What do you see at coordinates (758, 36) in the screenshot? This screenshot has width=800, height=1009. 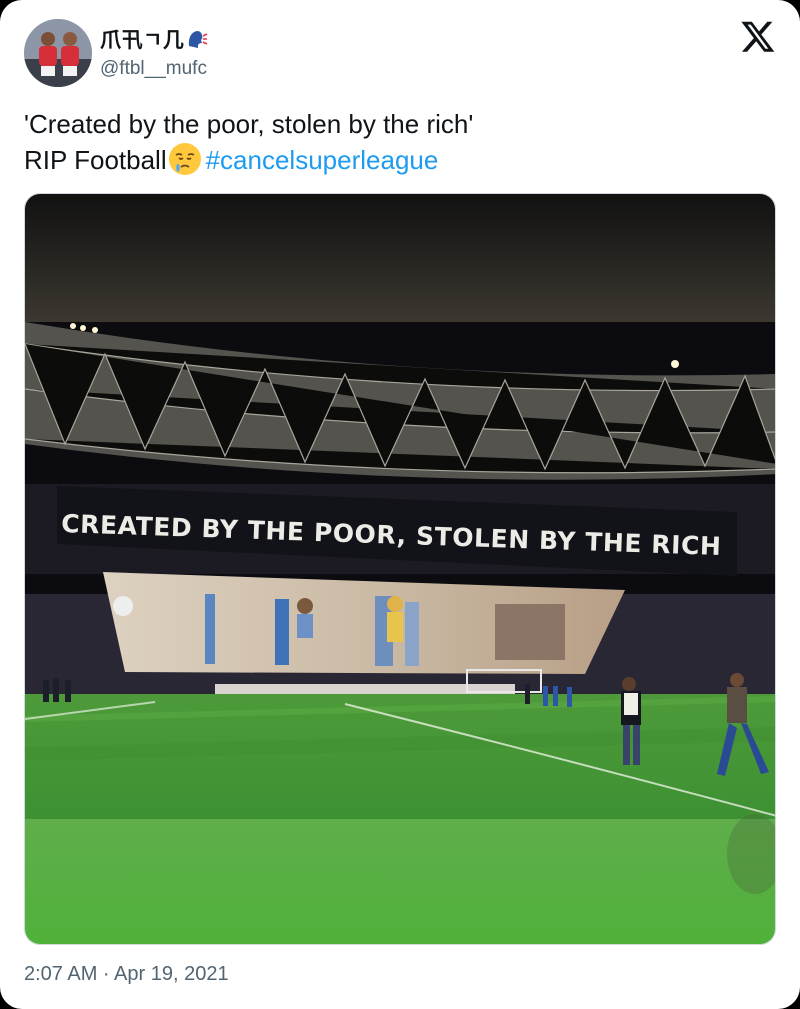 I see `x-logo-icon` at bounding box center [758, 36].